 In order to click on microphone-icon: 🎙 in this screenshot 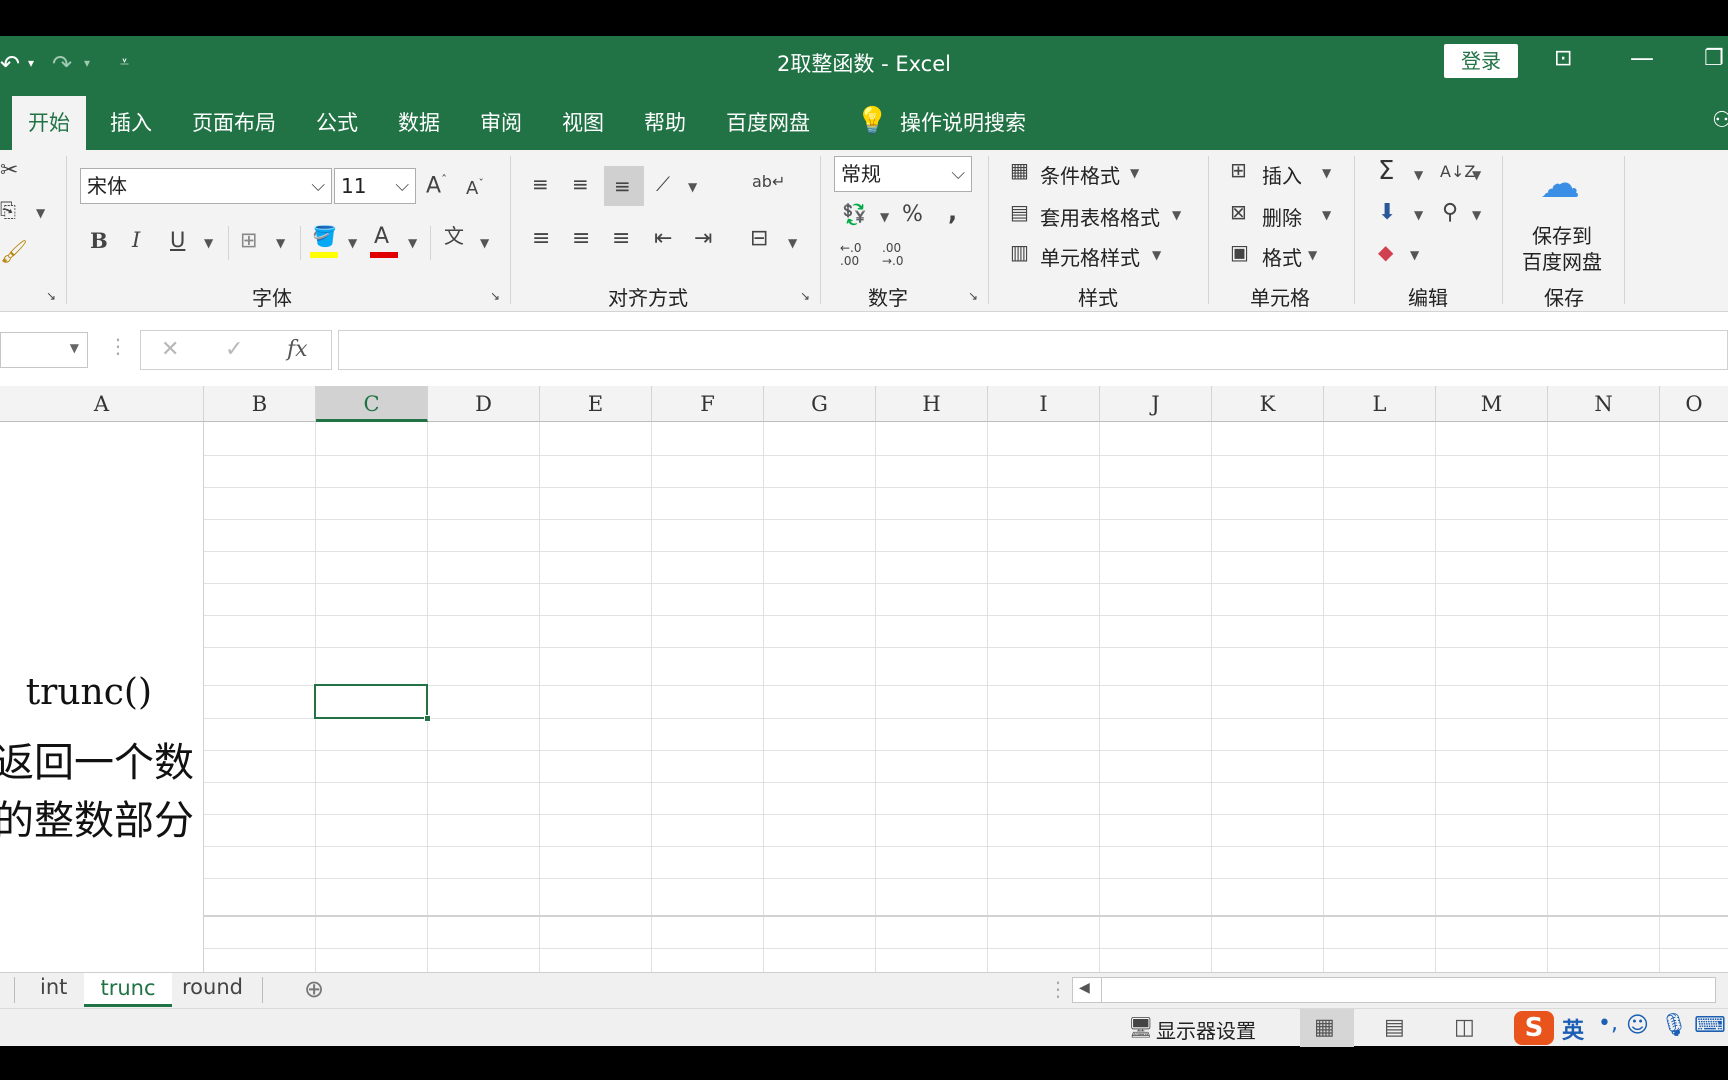, I will do `click(1674, 1025)`.